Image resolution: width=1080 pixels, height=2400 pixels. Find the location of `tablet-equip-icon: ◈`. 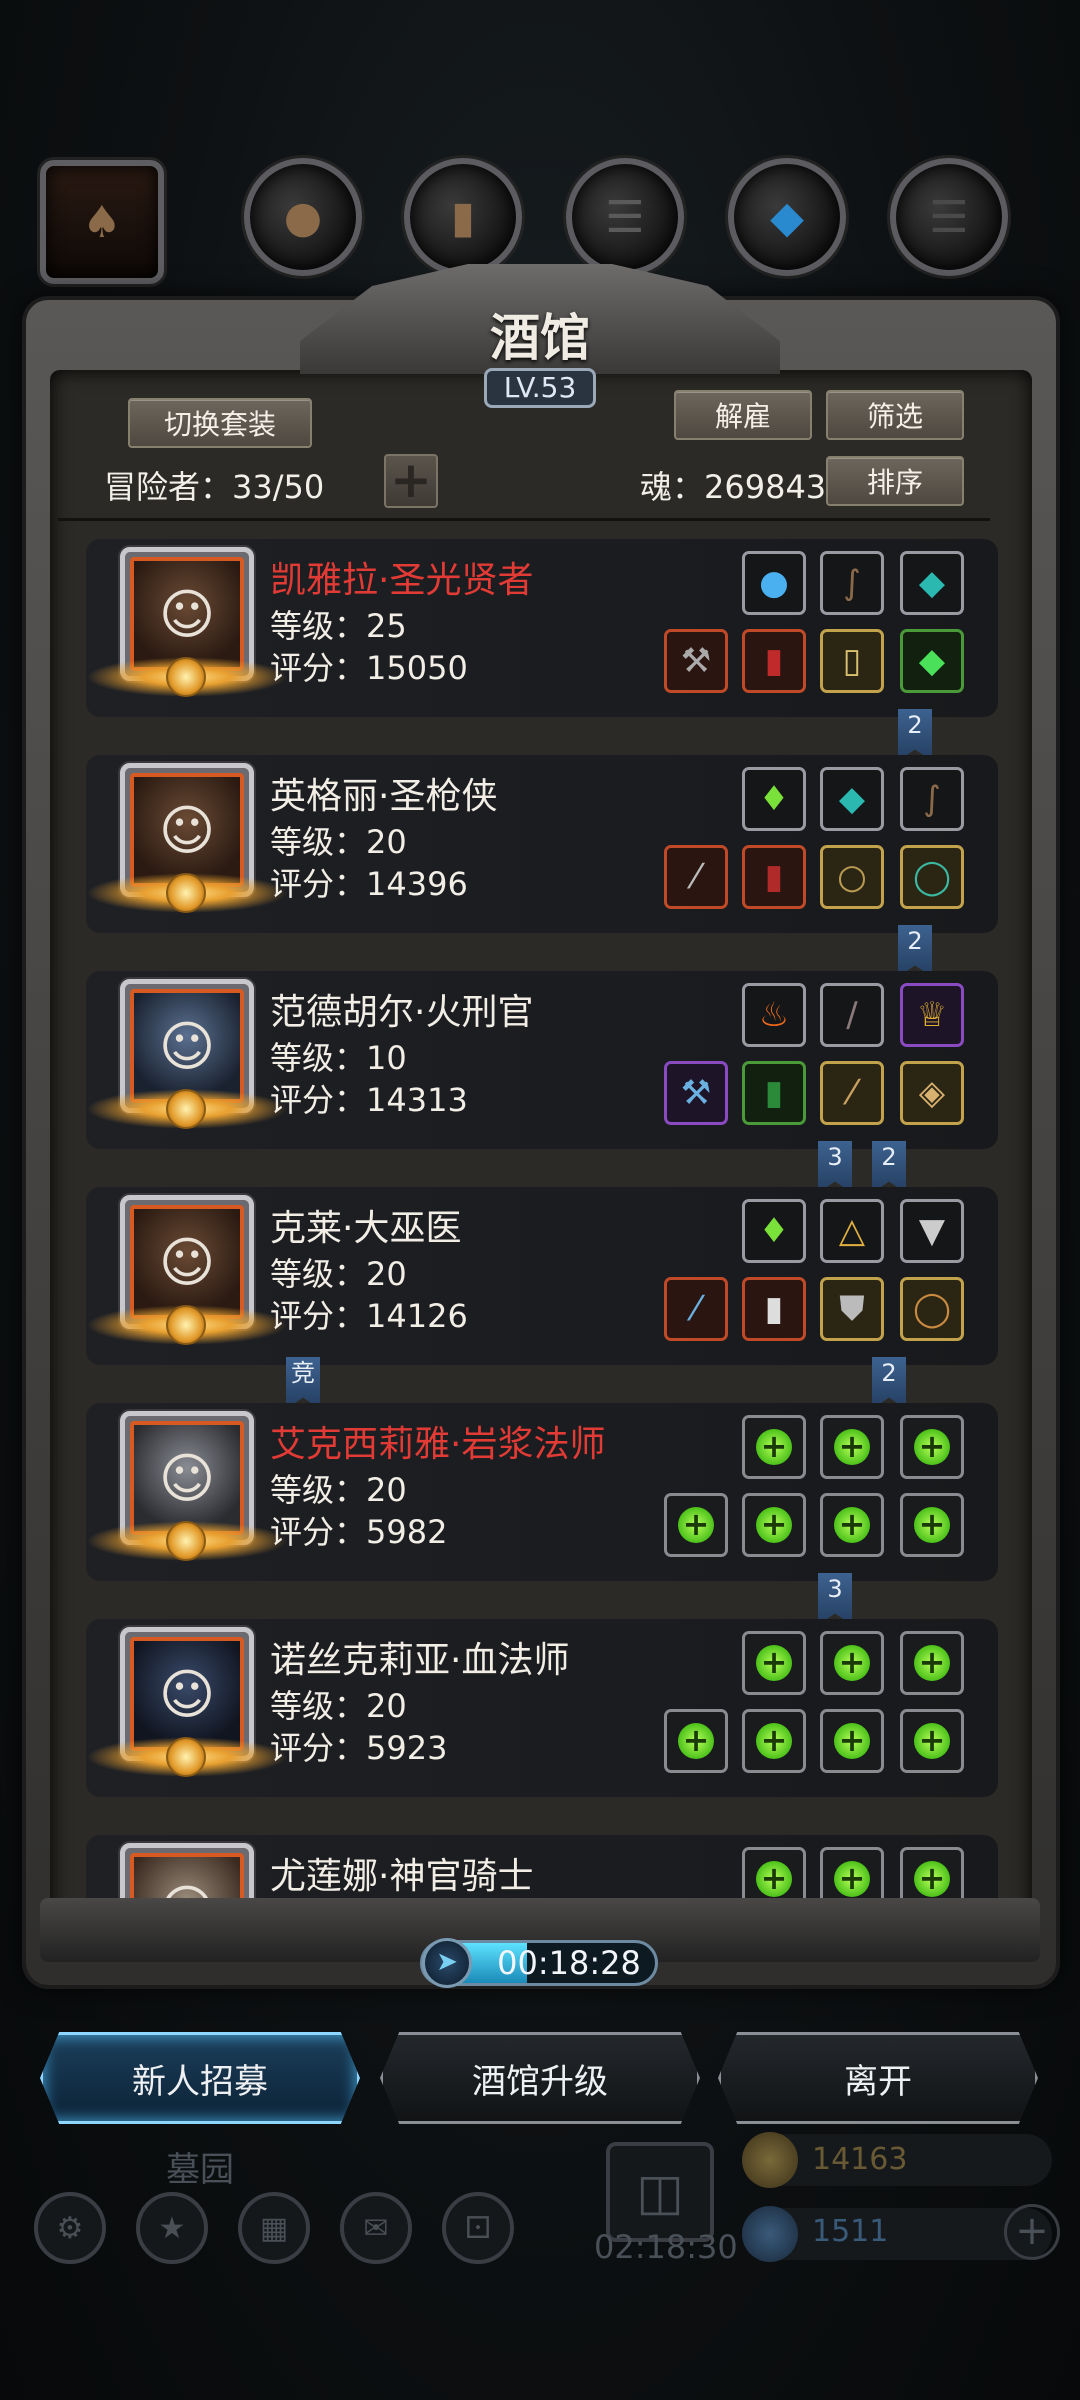

tablet-equip-icon: ◈ is located at coordinates (932, 1093).